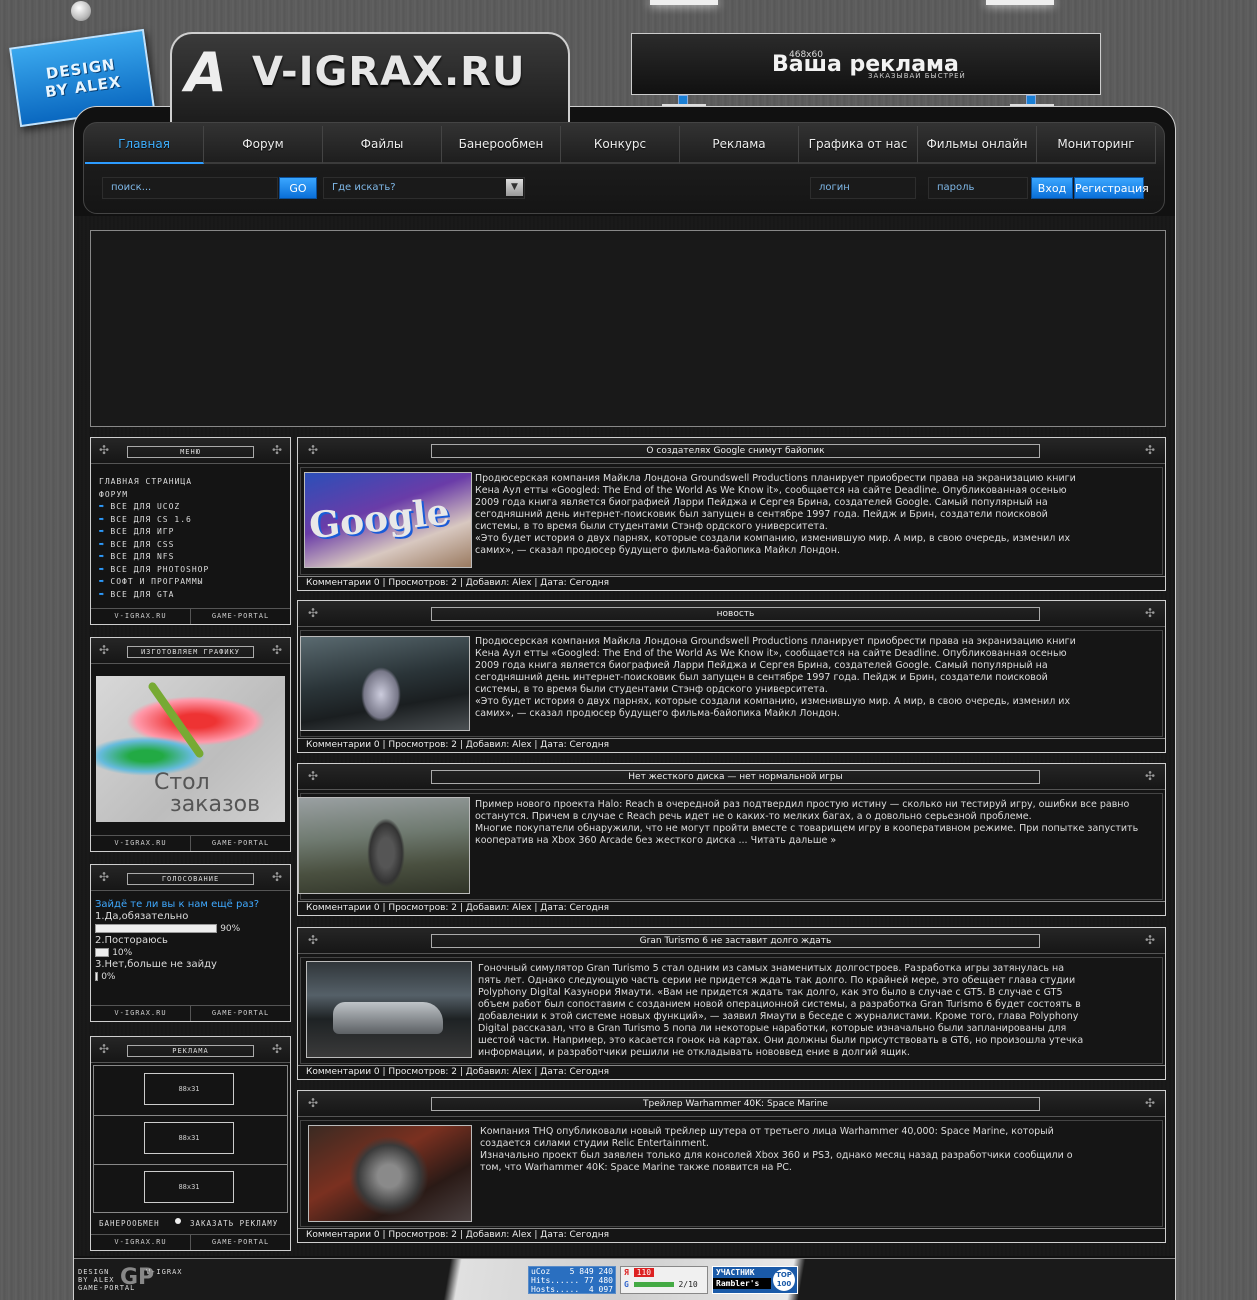 Image resolution: width=1257 pixels, height=1300 pixels. I want to click on order-desk-image: Стол заказов, so click(190, 749).